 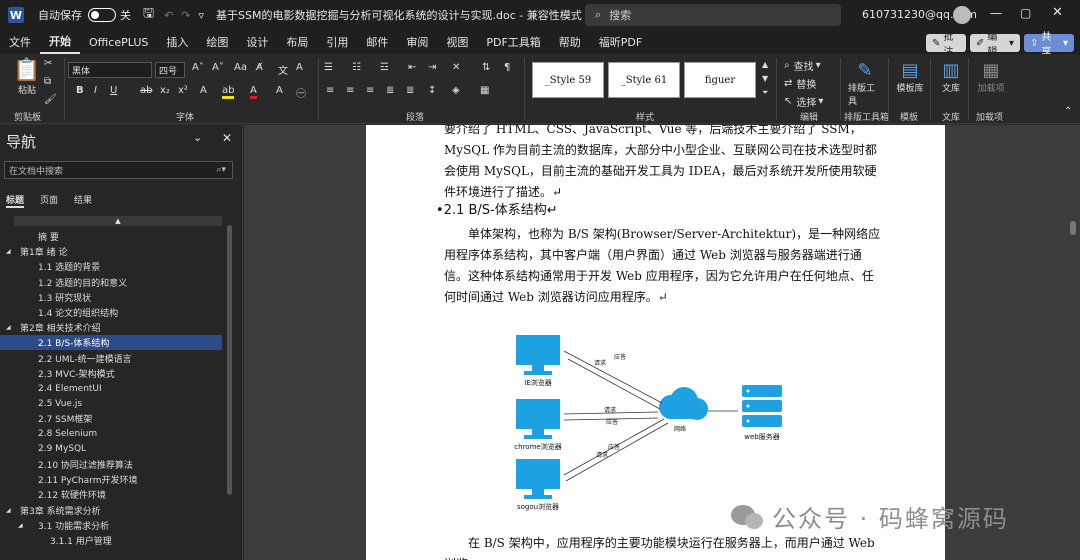 What do you see at coordinates (390, 90) in the screenshot?
I see `justify-icon: ≣` at bounding box center [390, 90].